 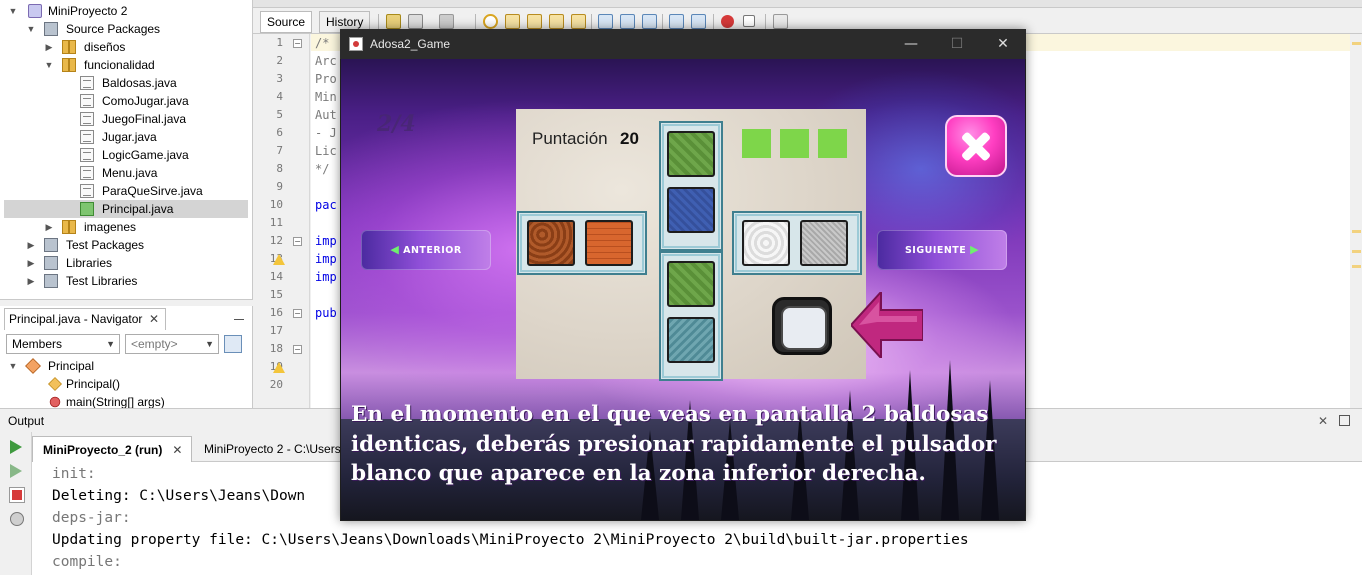 What do you see at coordinates (766, 243) in the screenshot?
I see `tile-white` at bounding box center [766, 243].